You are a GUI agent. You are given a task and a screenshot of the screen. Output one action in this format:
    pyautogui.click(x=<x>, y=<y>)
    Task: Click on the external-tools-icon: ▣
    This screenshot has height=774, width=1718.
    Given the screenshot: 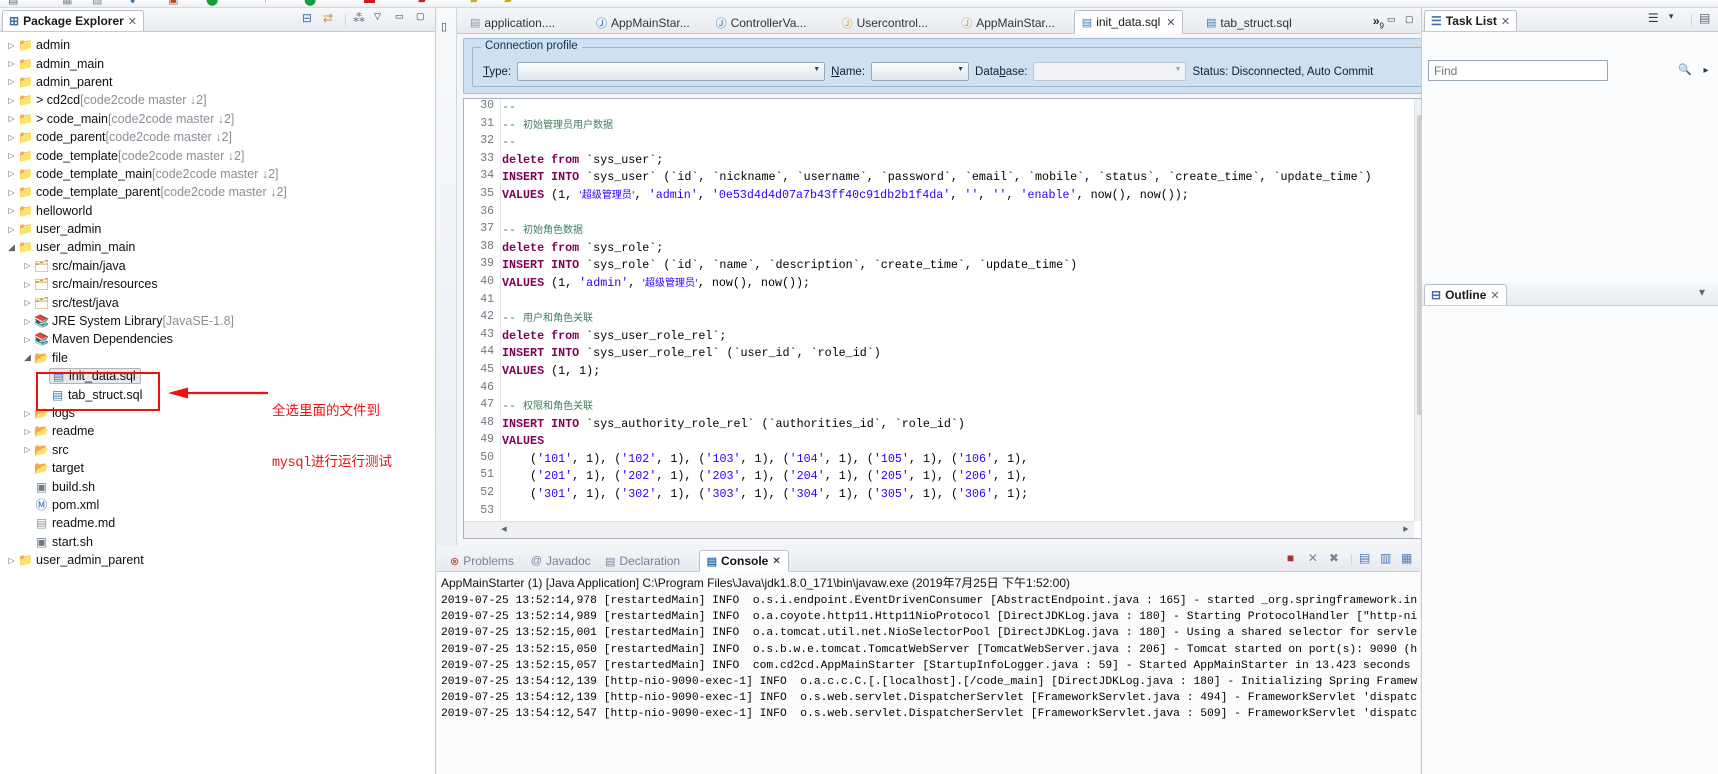 What is the action you would take?
    pyautogui.click(x=173, y=3)
    